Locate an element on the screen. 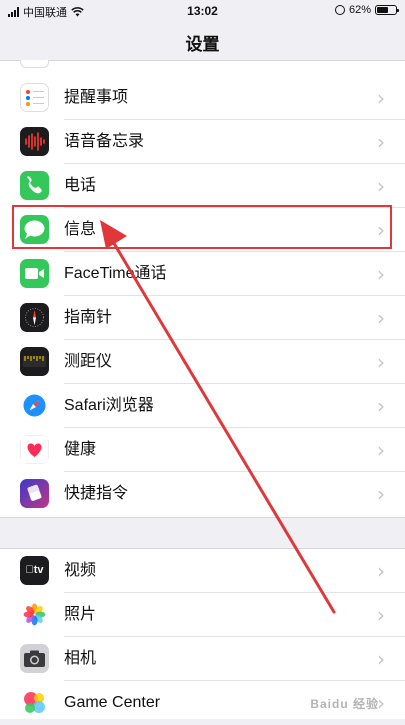  settings-row-measure: 测距仪 › is located at coordinates (202, 362).